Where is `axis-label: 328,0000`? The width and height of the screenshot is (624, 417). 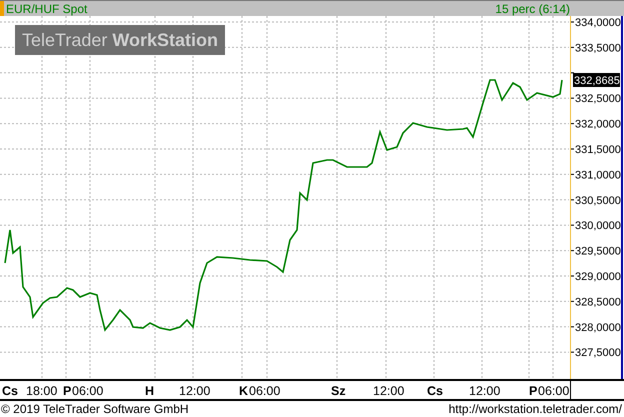
axis-label: 328,0000 is located at coordinates (598, 328).